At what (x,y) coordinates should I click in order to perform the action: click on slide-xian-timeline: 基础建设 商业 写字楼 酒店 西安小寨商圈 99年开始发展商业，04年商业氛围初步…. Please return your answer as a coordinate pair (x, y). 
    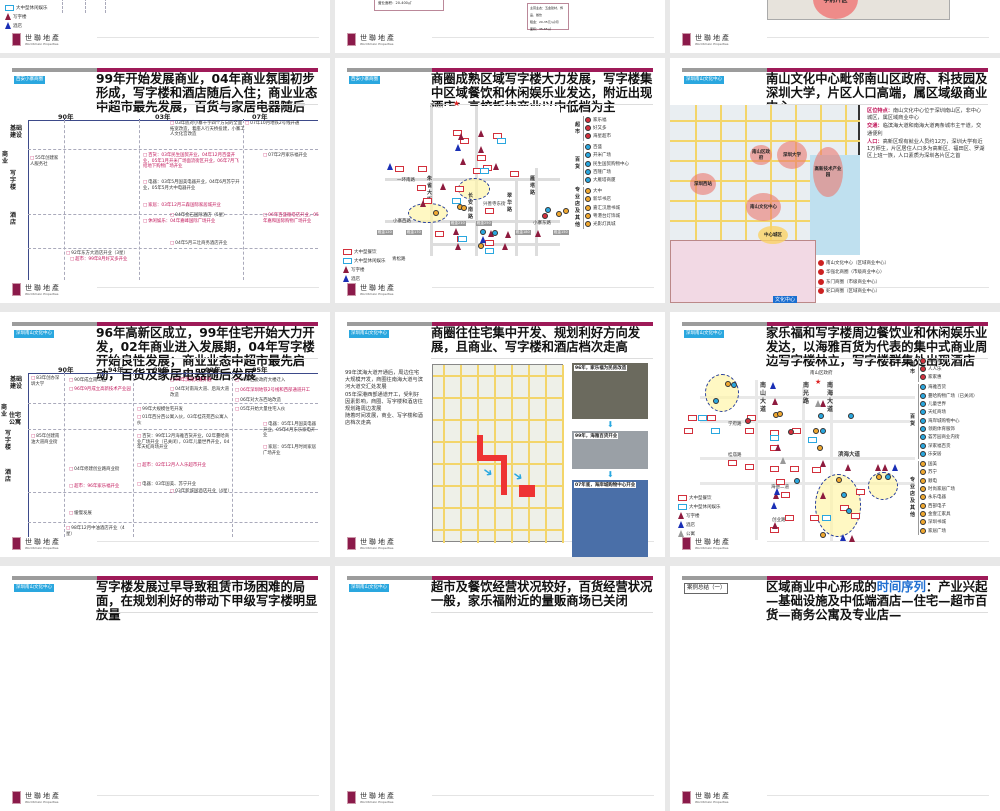
    Looking at the image, I should click on (165, 180).